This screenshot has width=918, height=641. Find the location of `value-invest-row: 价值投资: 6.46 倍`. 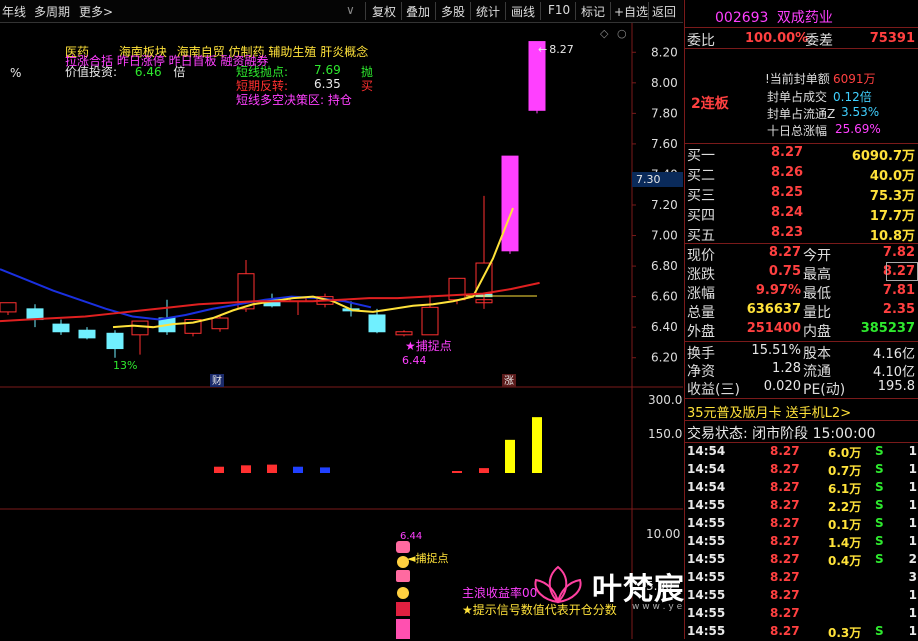

value-invest-row: 价值投资: 6.46 倍 is located at coordinates (125, 71).